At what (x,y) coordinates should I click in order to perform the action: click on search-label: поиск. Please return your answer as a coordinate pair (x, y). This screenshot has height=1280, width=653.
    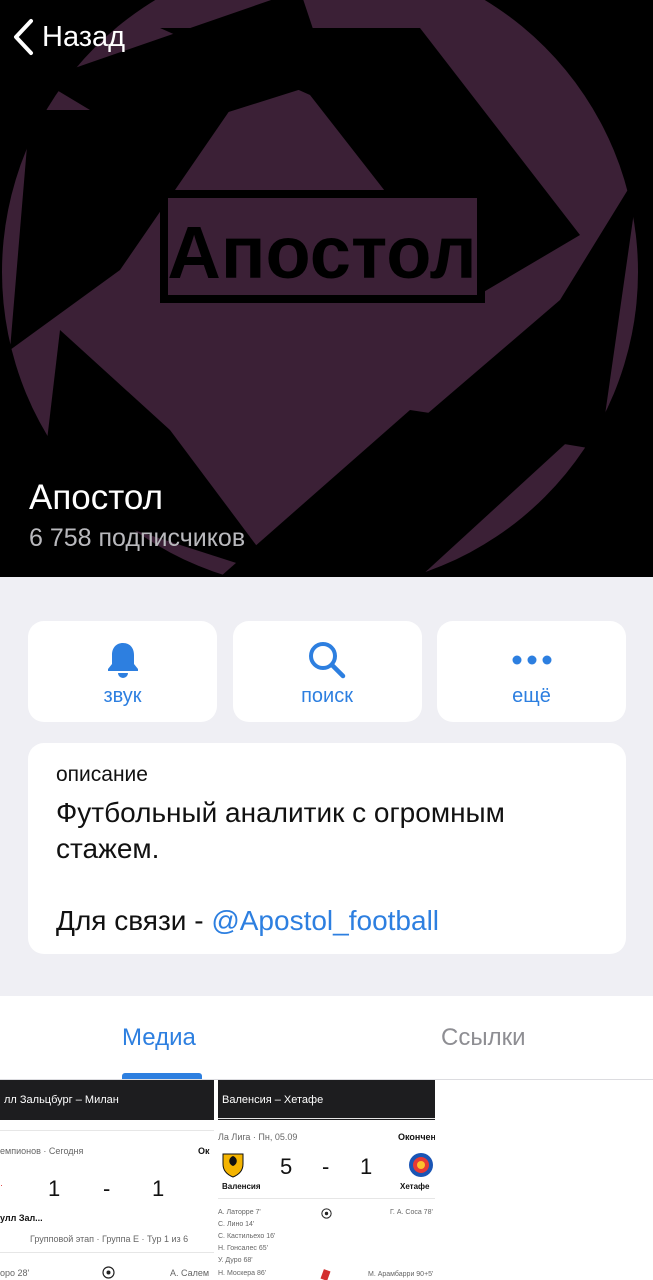
    Looking at the image, I should click on (327, 696).